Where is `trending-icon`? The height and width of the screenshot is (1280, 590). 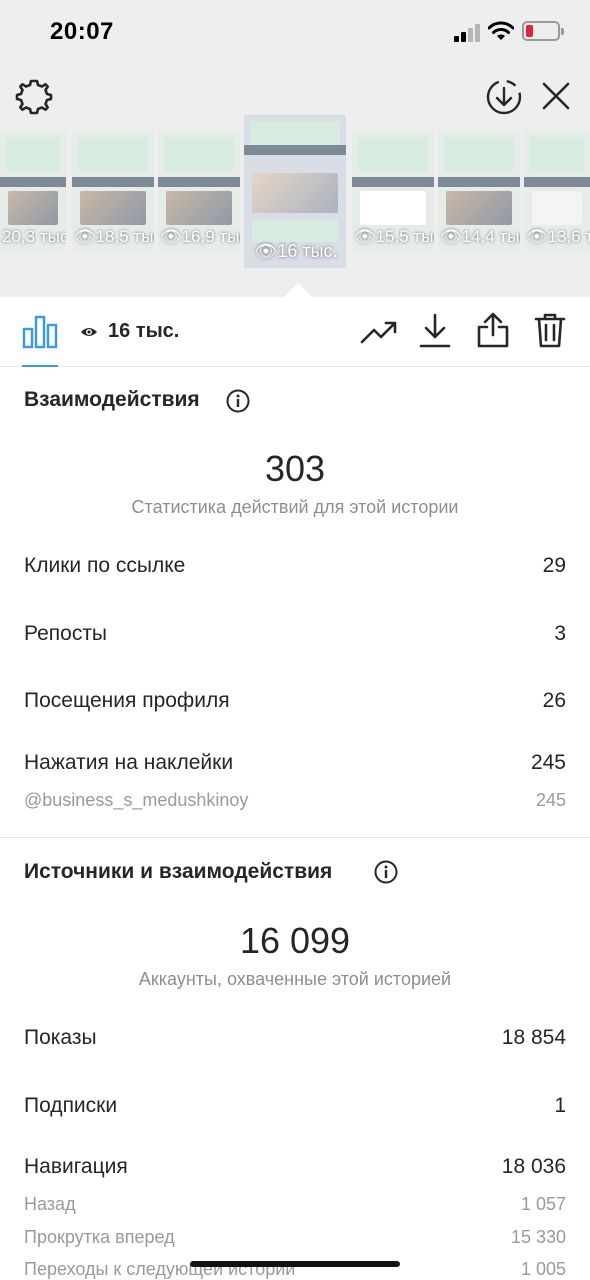
trending-icon is located at coordinates (379, 332).